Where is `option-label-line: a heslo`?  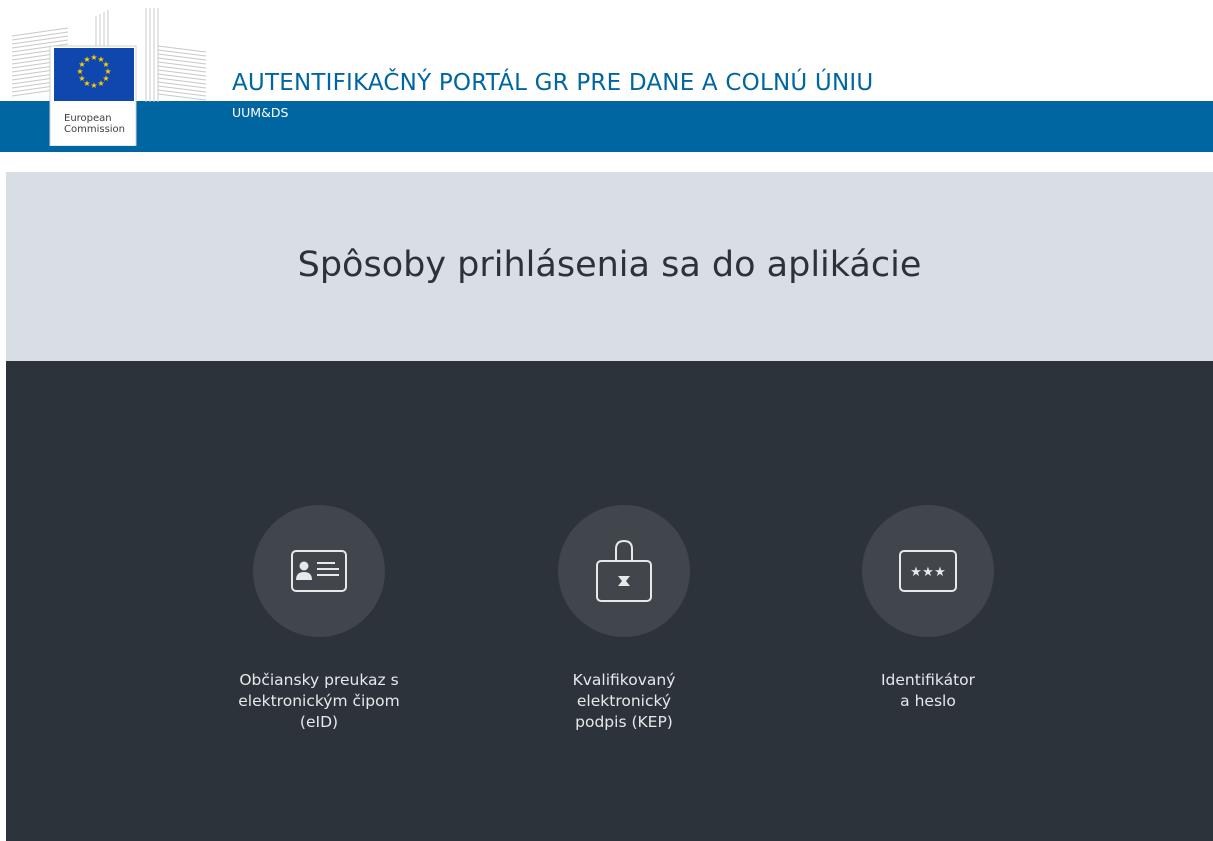 option-label-line: a heslo is located at coordinates (928, 701).